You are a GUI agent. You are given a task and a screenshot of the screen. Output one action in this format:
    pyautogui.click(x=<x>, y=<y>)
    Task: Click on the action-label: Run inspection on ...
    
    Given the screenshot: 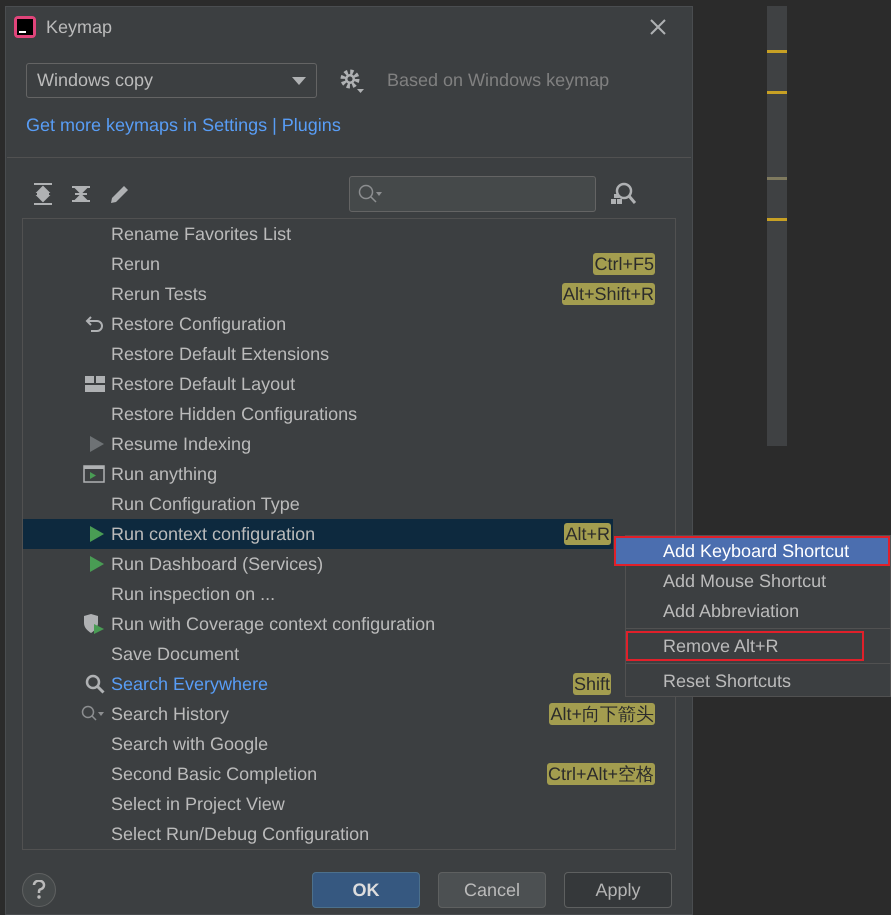 What is the action you would take?
    pyautogui.click(x=193, y=594)
    